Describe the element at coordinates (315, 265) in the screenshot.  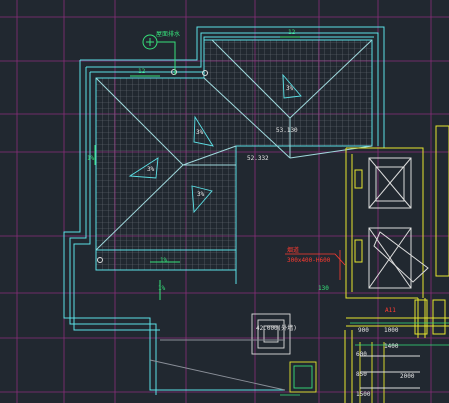
I see `vent-leader` at that location.